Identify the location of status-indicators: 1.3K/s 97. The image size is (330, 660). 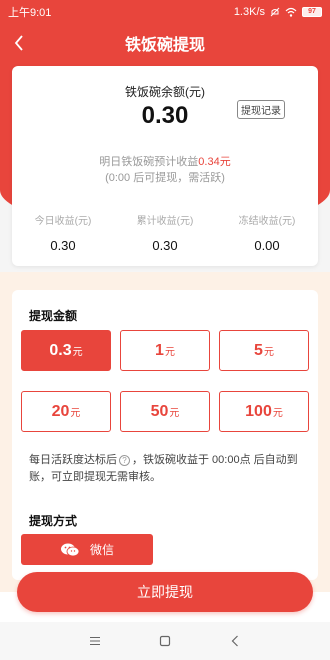
(278, 12).